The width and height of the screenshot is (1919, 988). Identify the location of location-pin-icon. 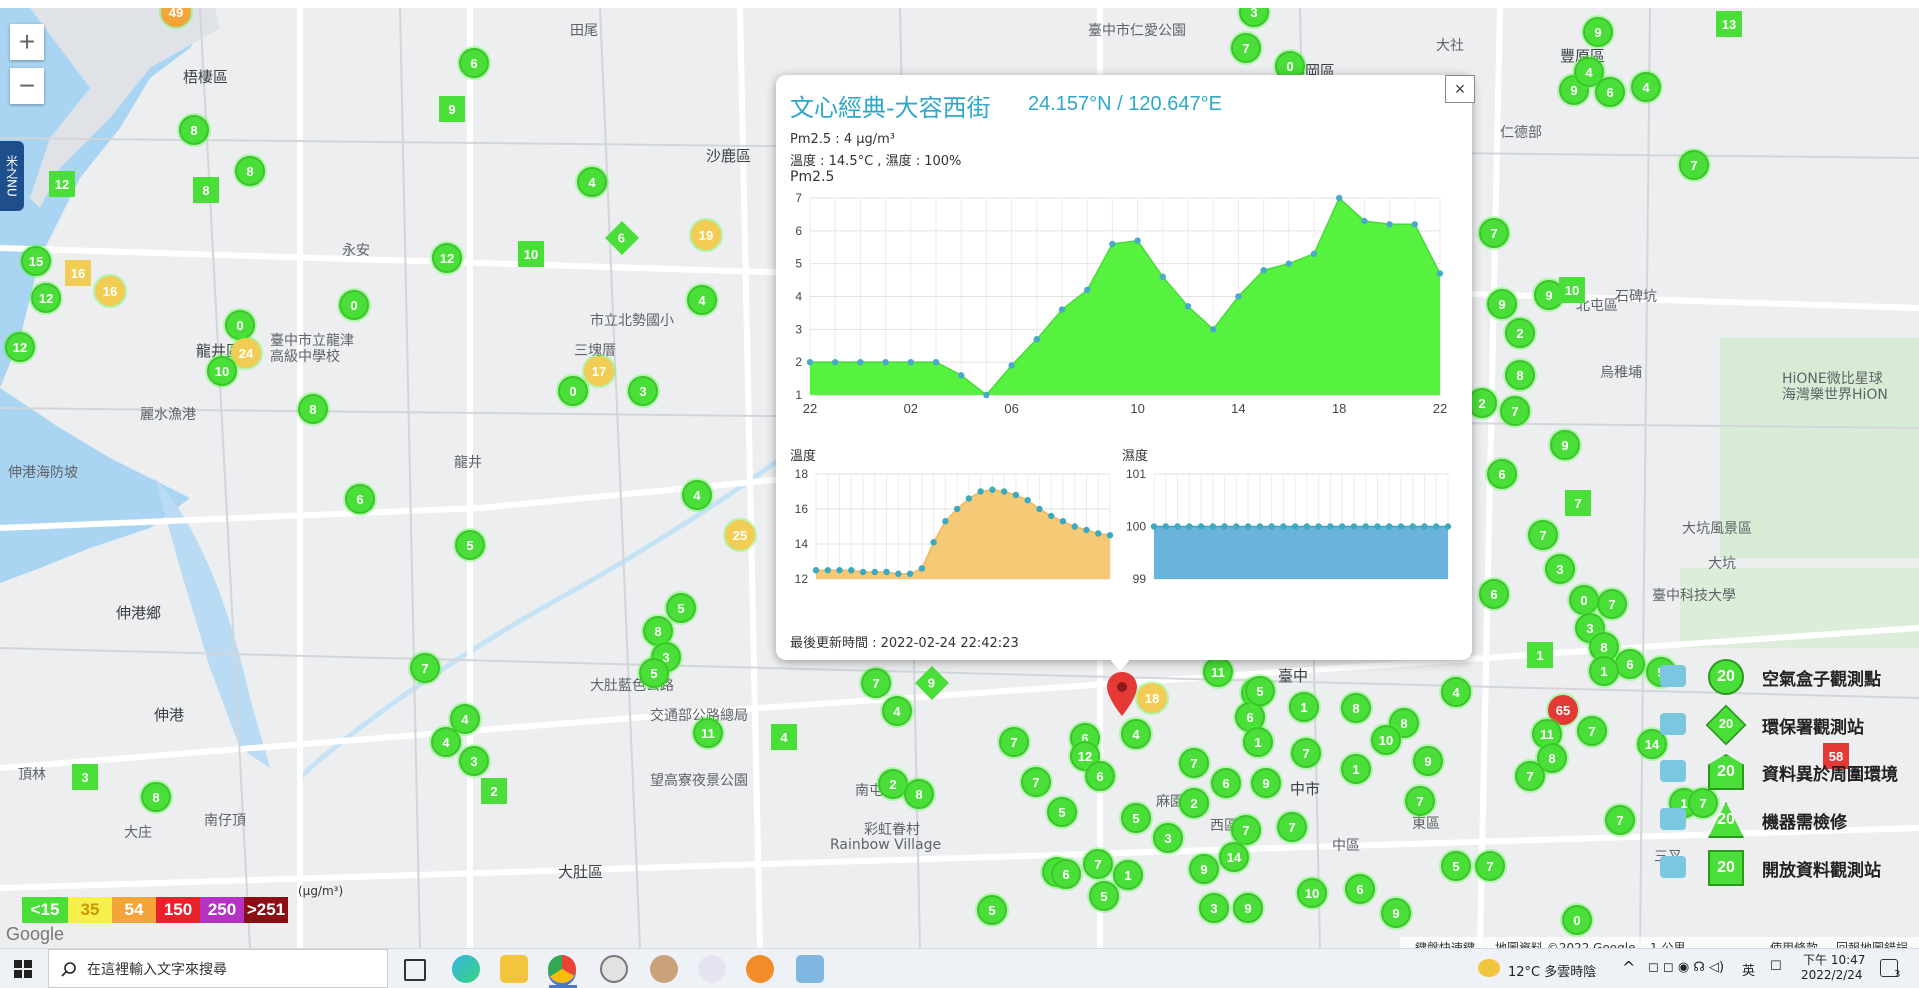
(1122, 694).